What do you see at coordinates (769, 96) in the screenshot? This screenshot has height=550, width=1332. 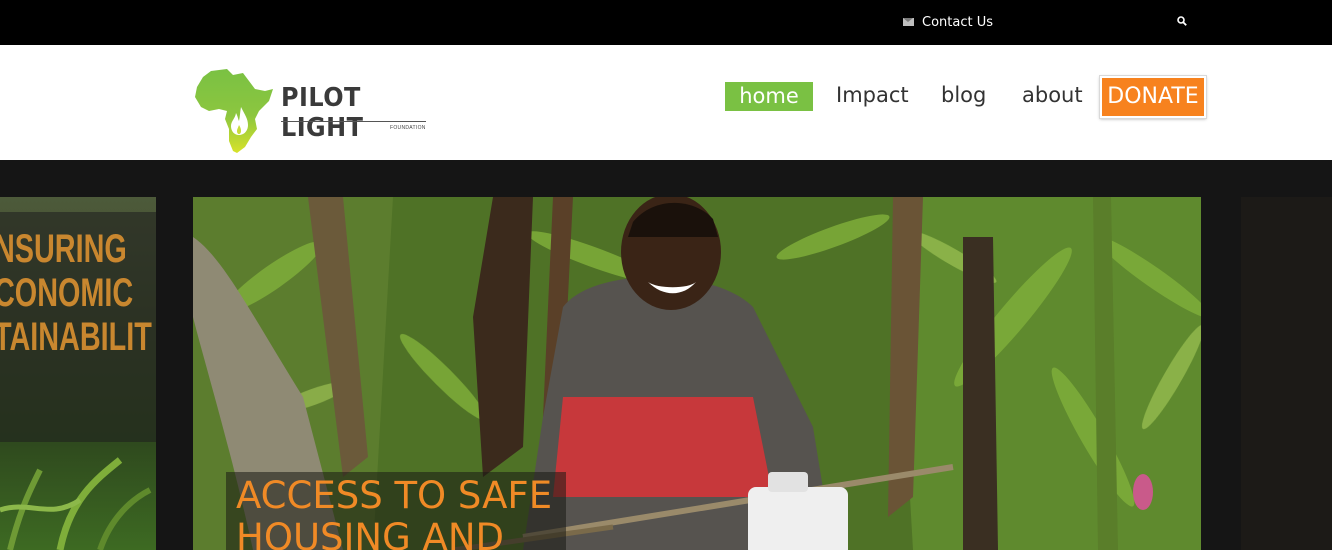 I see `nav-home: home` at bounding box center [769, 96].